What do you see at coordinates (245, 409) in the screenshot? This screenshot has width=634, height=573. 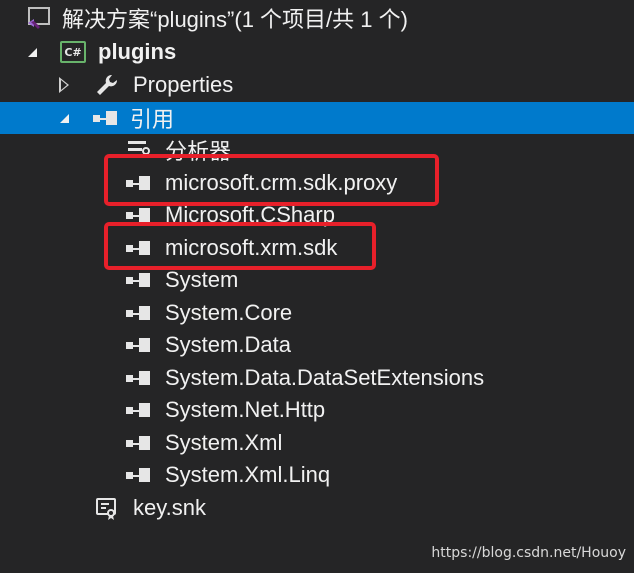 I see `reference-label: System.Net.Http` at bounding box center [245, 409].